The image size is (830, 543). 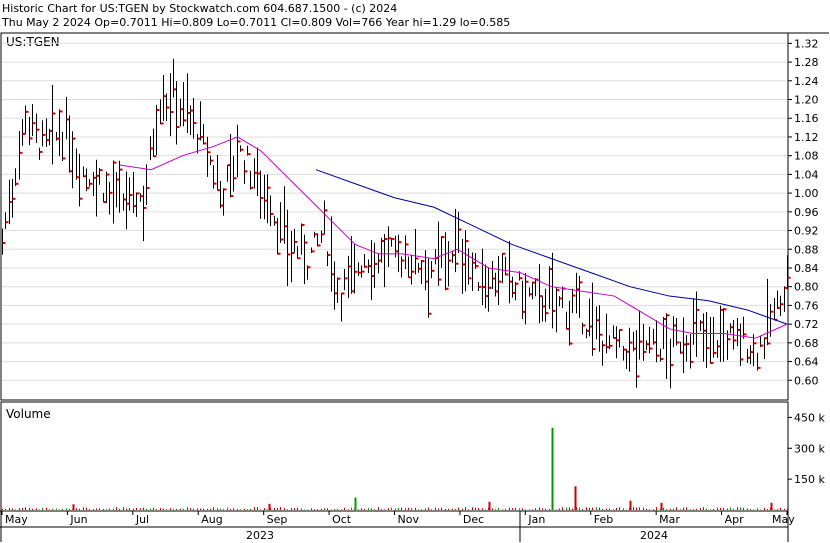 I want to click on volume-tick-label: 150 k, so click(x=809, y=479).